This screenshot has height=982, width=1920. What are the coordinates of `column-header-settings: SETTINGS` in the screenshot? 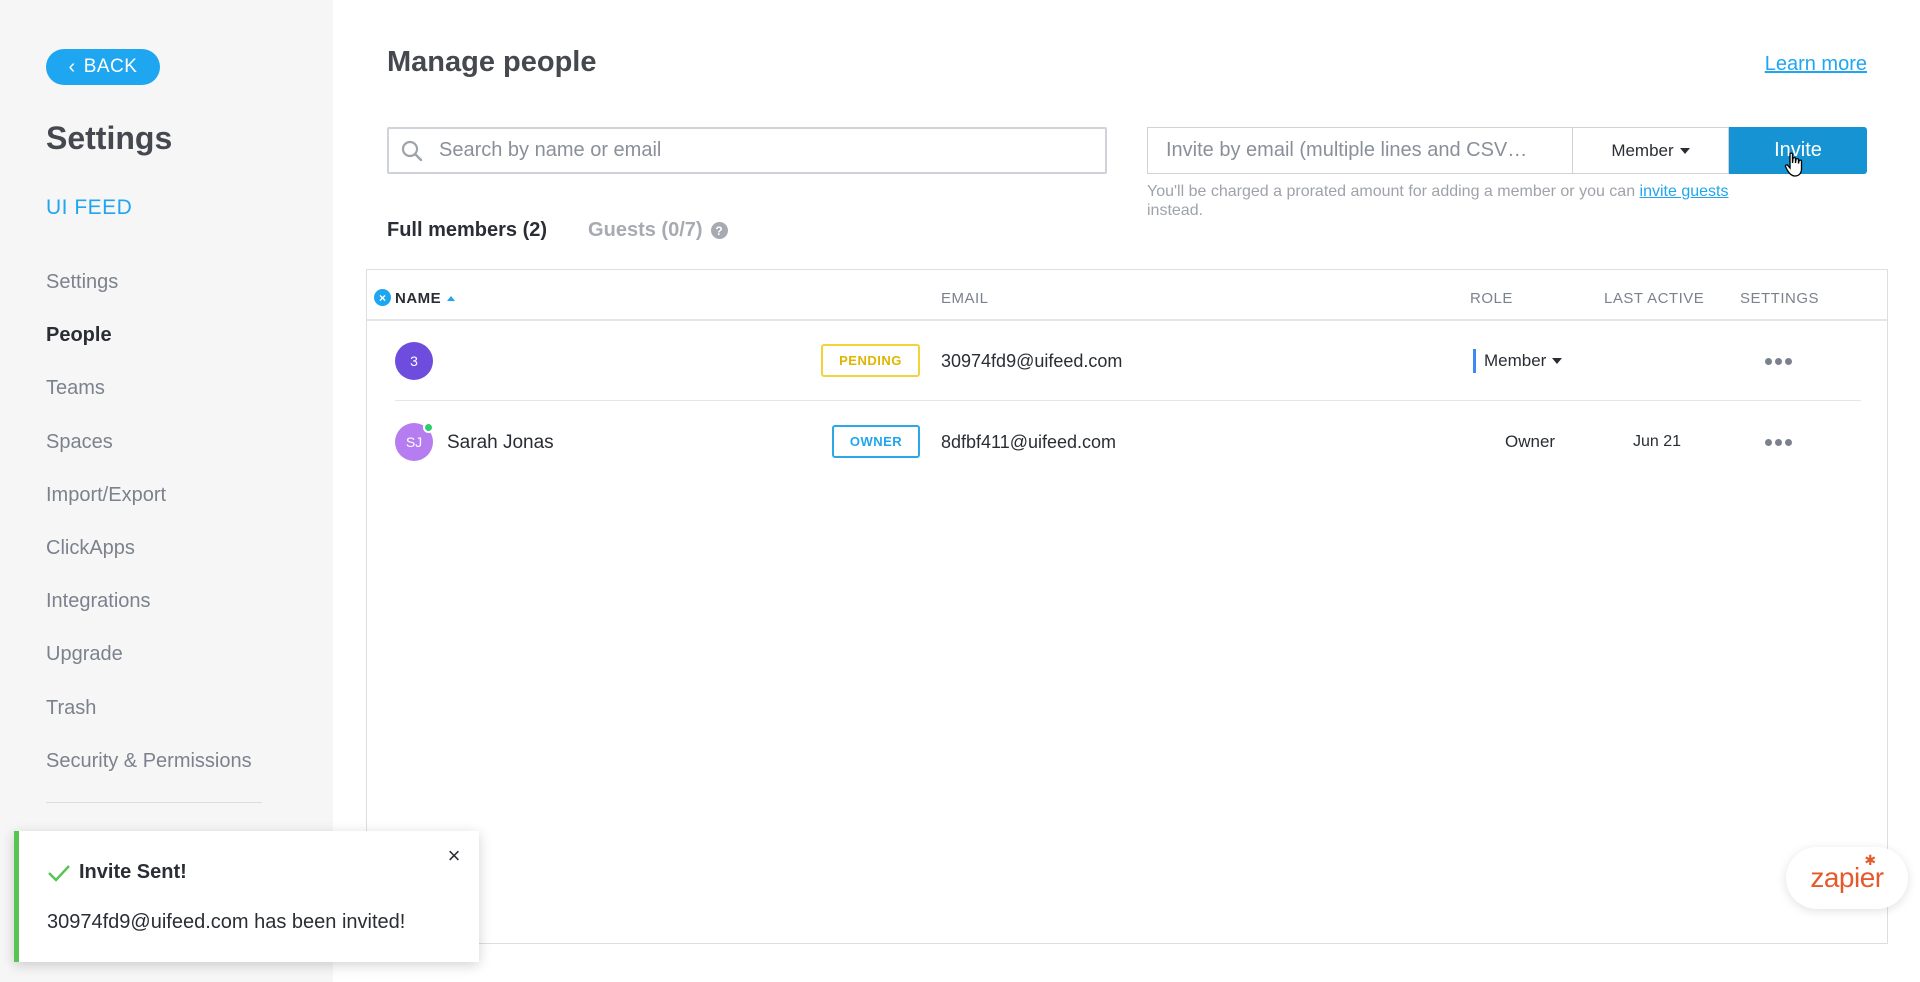 It's located at (1780, 298).